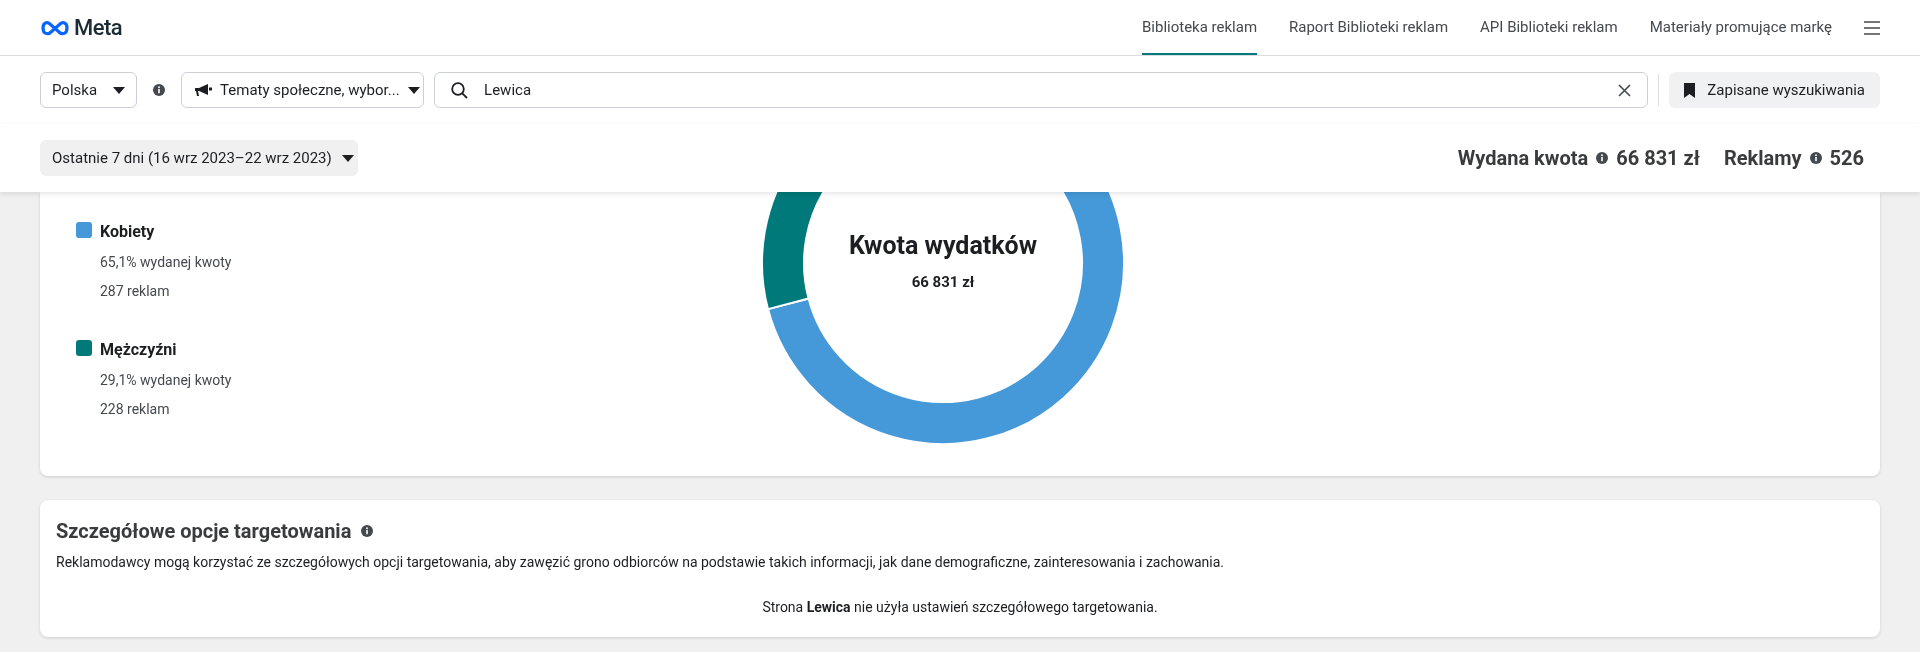  What do you see at coordinates (166, 262) in the screenshot?
I see `legend-share: 65,1% wydanej kwoty` at bounding box center [166, 262].